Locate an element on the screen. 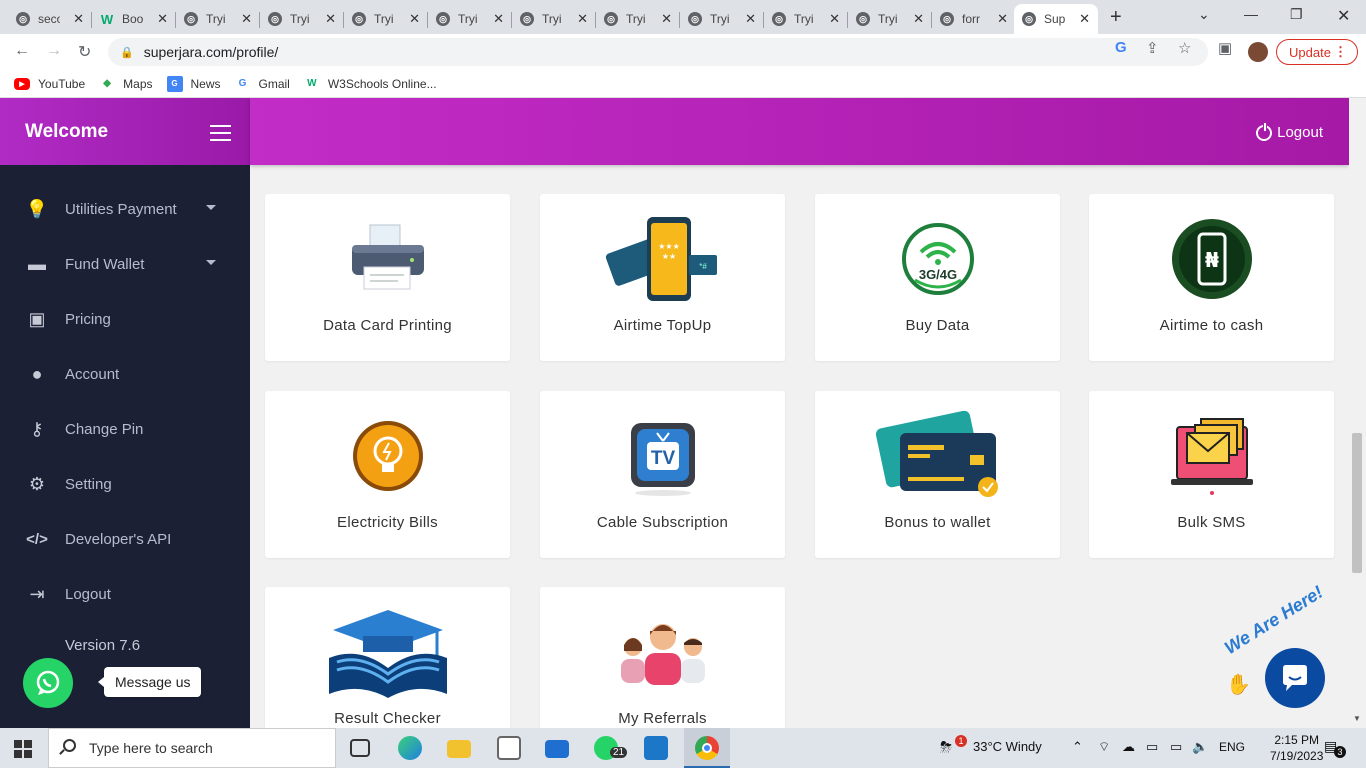 This screenshot has height=768, width=1366. mail-icon is located at coordinates (557, 749).